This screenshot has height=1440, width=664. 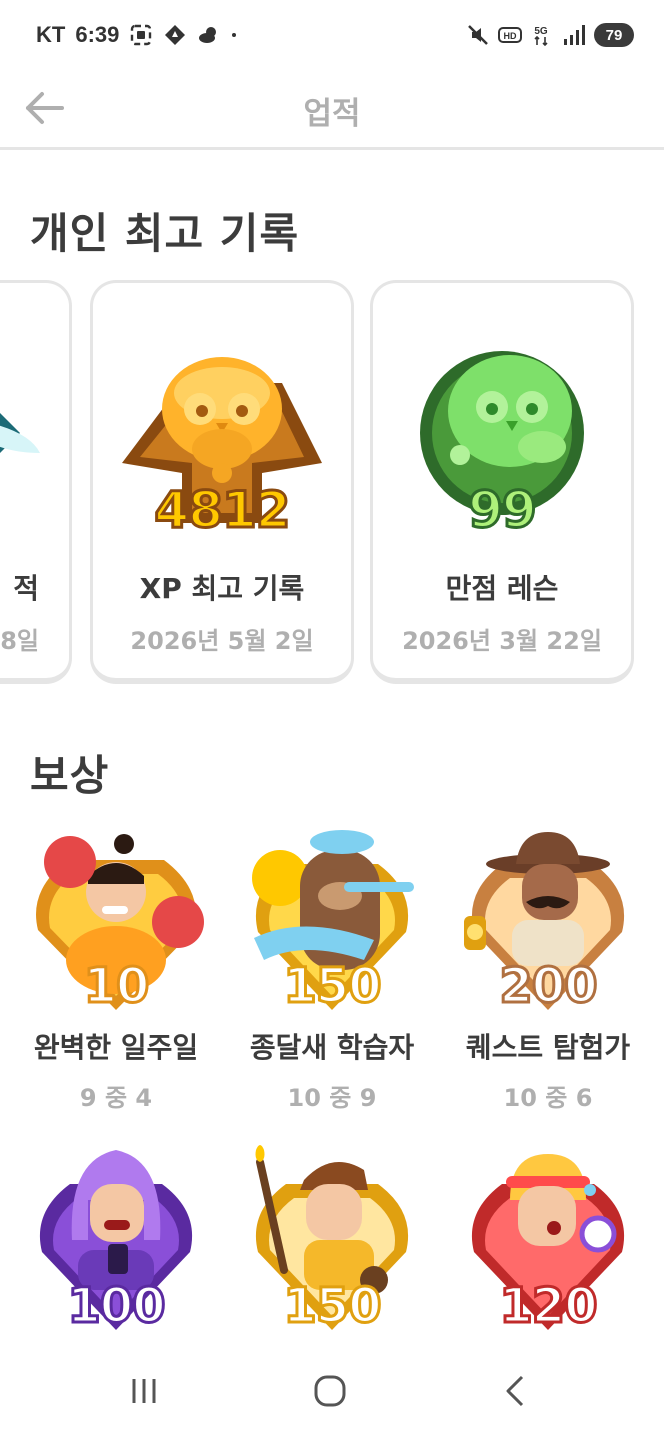 What do you see at coordinates (332, 33) in the screenshot?
I see `status-bar: KT 6:39 HD 5G 79` at bounding box center [332, 33].